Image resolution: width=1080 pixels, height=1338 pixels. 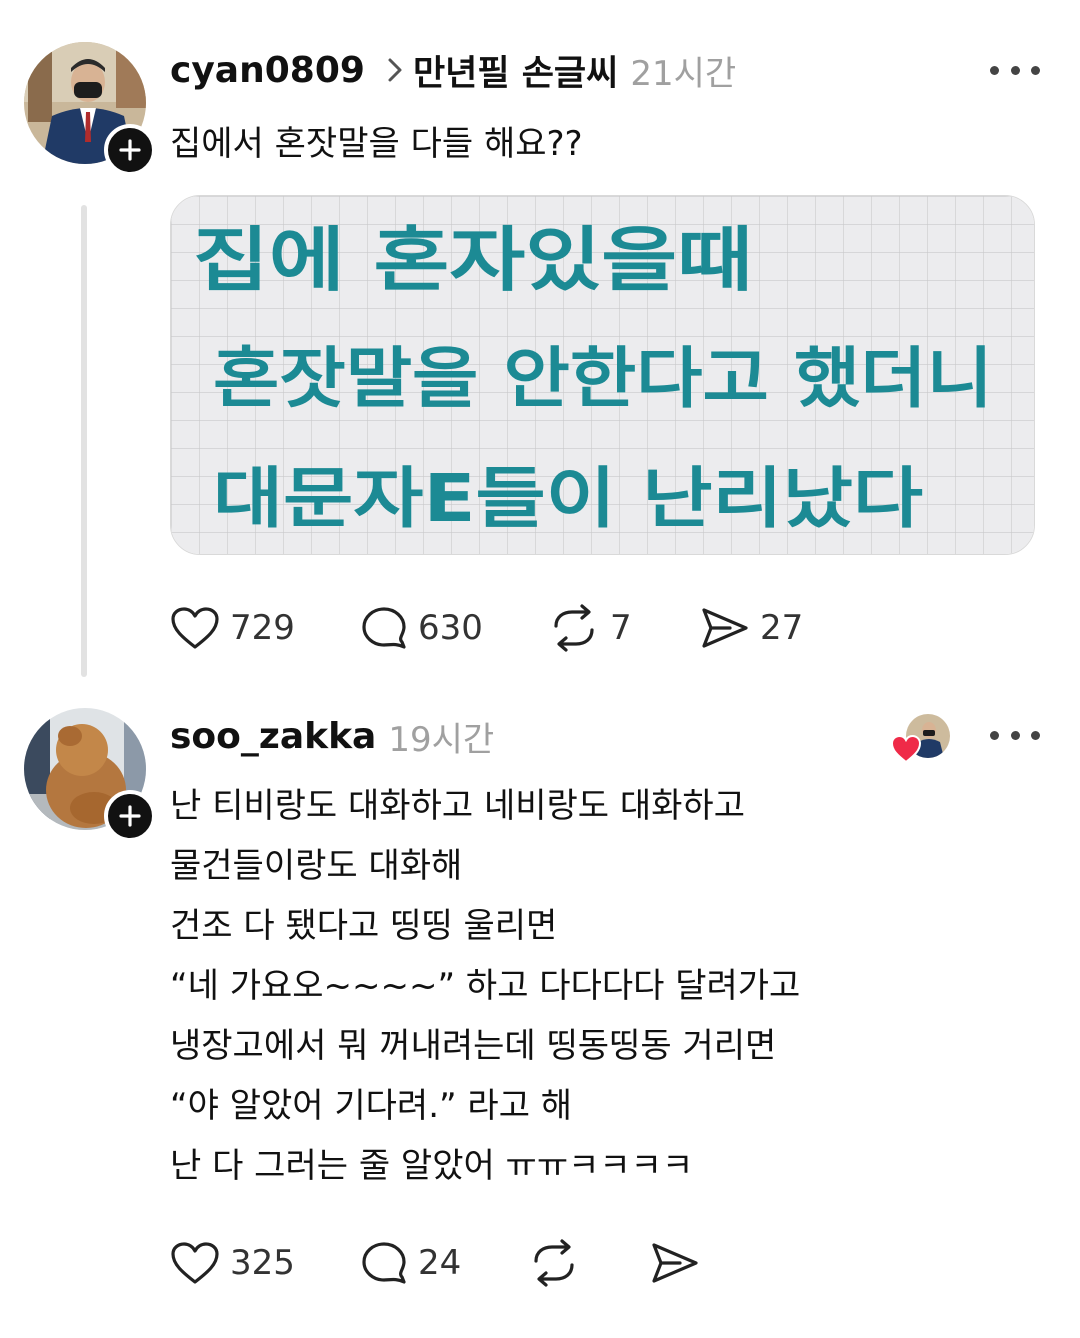 I want to click on reply-header: soo_zakka 19시간, so click(x=332, y=736).